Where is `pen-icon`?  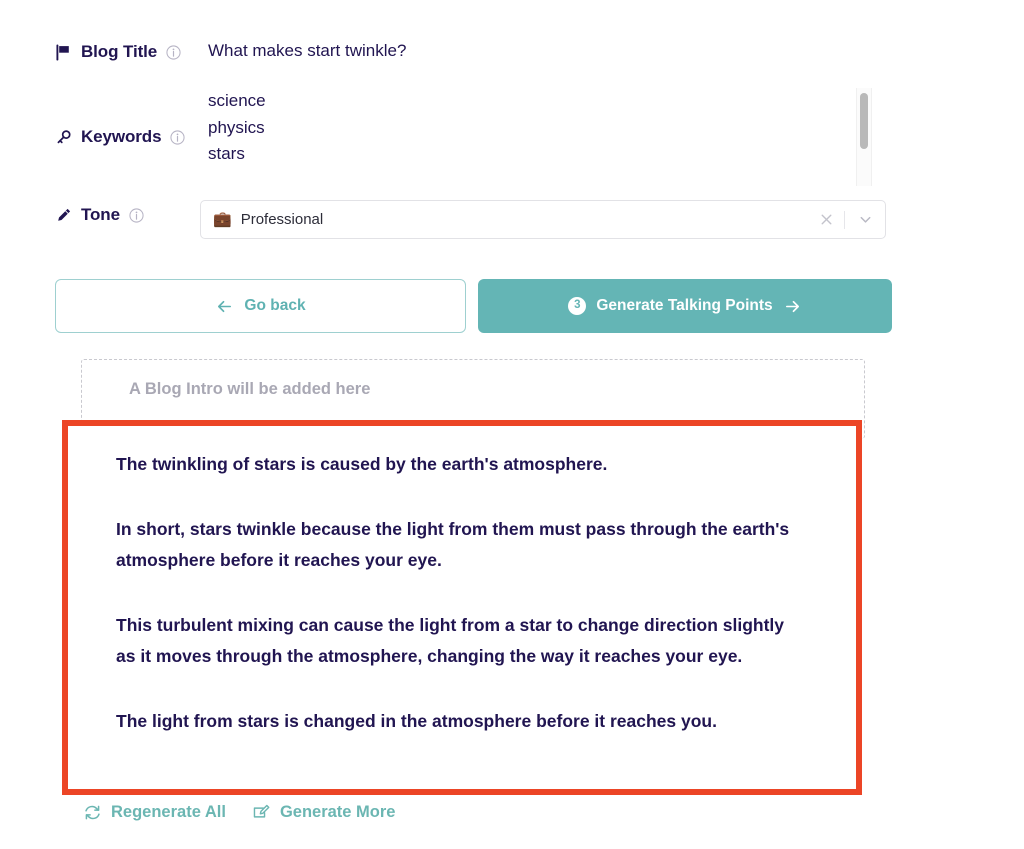 pen-icon is located at coordinates (63, 215).